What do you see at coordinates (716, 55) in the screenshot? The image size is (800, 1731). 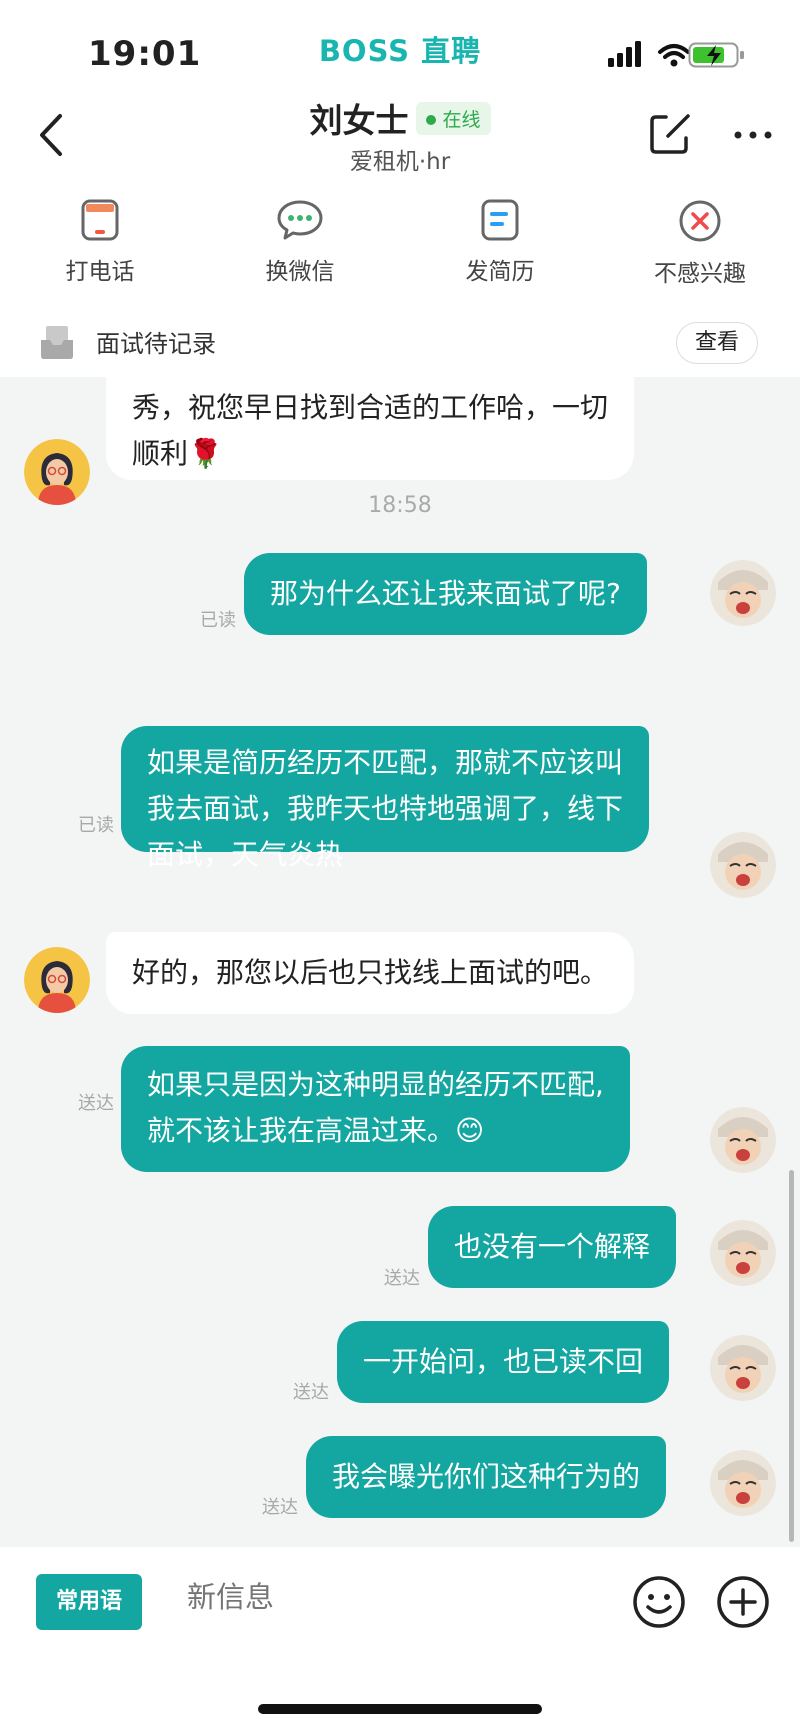 I see `battery-charging-icon` at bounding box center [716, 55].